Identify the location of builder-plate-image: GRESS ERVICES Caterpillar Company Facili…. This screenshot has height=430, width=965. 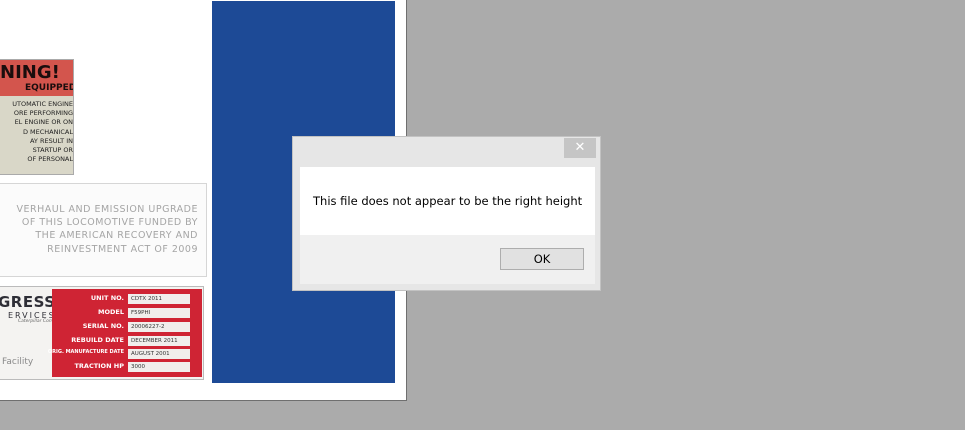
(102, 333).